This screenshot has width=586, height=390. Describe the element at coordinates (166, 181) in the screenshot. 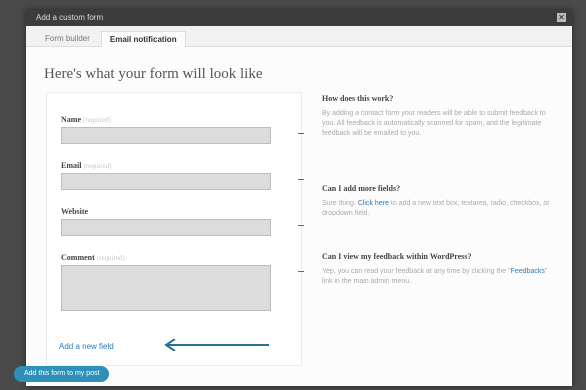

I see `email-field` at that location.